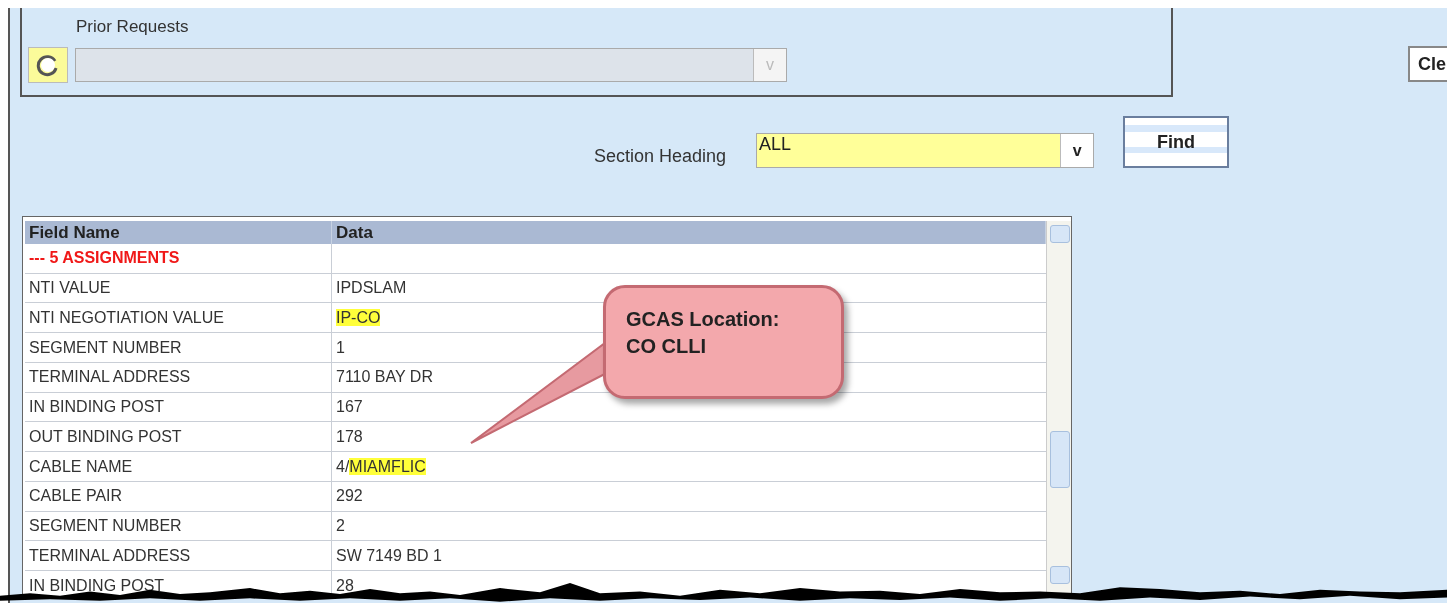 This screenshot has height=603, width=1447. Describe the element at coordinates (1058, 408) in the screenshot. I see `scrollbar` at that location.